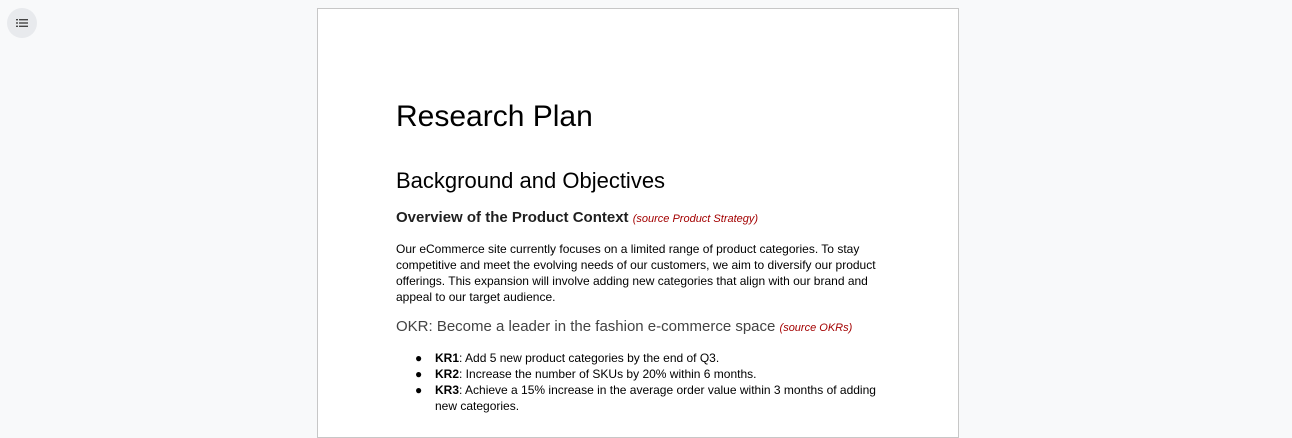 The height and width of the screenshot is (438, 1292). What do you see at coordinates (494, 116) in the screenshot?
I see `document-title: Research Plan` at bounding box center [494, 116].